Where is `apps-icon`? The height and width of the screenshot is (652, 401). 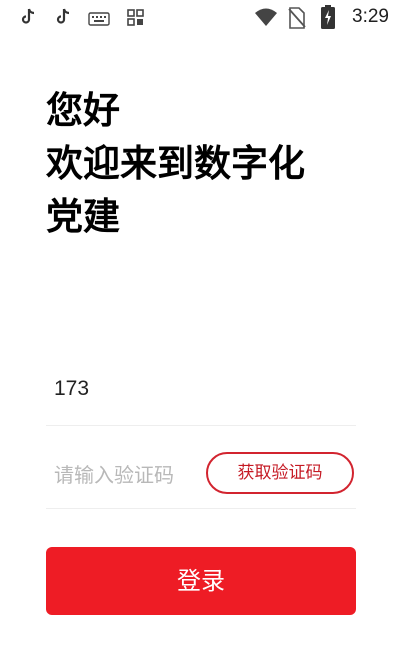 apps-icon is located at coordinates (135, 19).